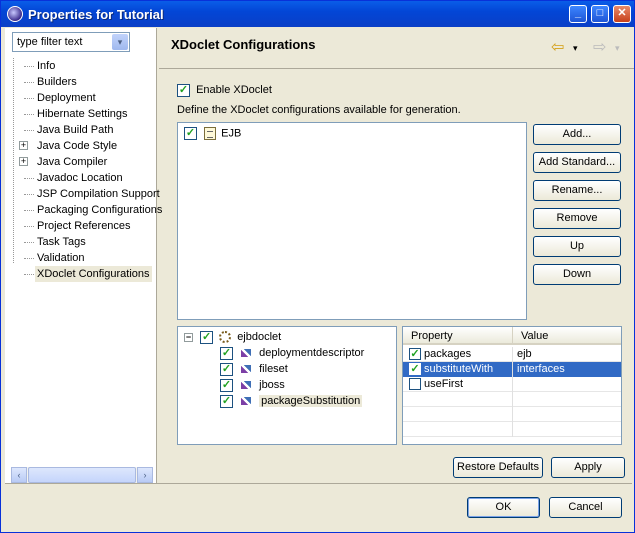 The height and width of the screenshot is (533, 635). I want to click on tree-node-packagesubstitution: ✓ packageSubstitution, so click(291, 401).